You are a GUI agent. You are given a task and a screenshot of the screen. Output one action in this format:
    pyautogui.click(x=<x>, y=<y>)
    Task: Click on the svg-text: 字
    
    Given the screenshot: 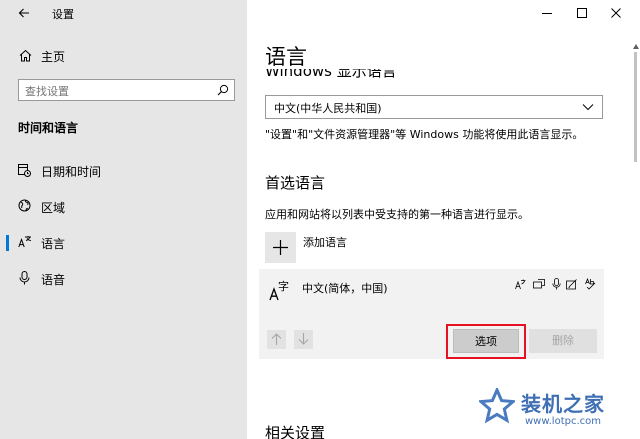 What is the action you would take?
    pyautogui.click(x=283, y=286)
    